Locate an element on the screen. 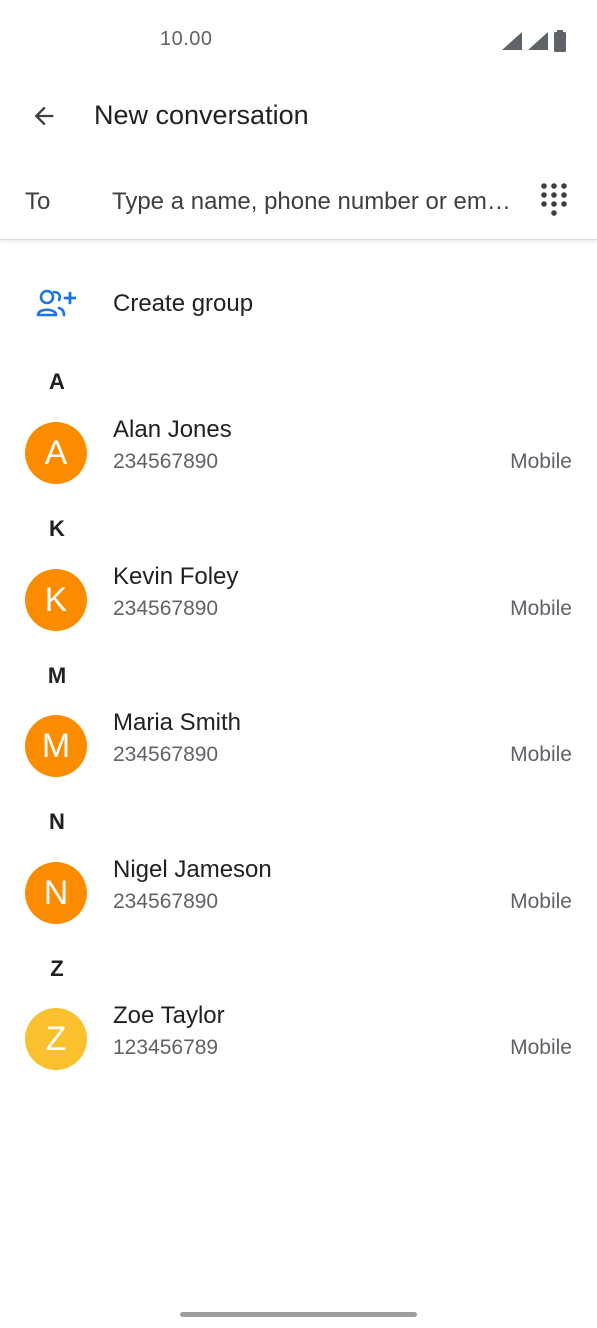 This screenshot has height=1328, width=597. avatar: Z is located at coordinates (56, 1039).